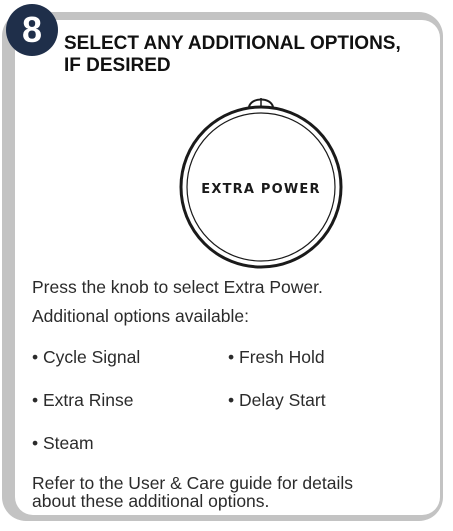 This screenshot has width=453, height=531. I want to click on knob-illustration: EXTRA POWER, so click(261, 183).